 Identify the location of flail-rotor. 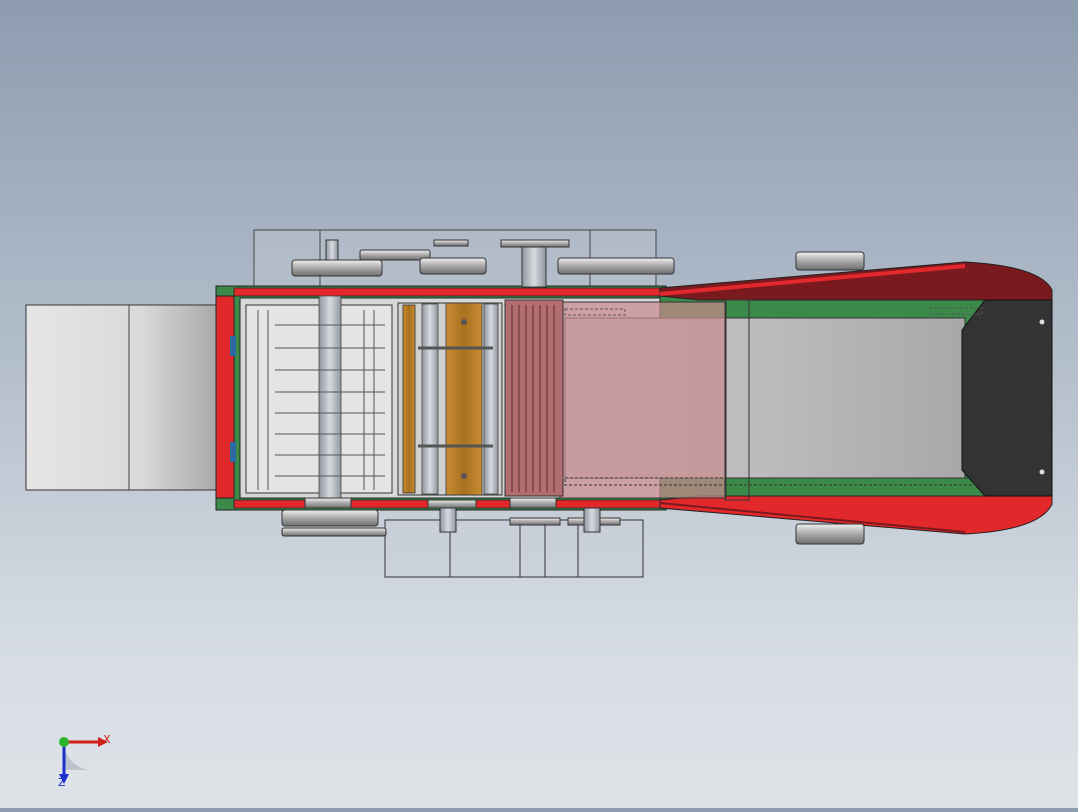
(319, 398).